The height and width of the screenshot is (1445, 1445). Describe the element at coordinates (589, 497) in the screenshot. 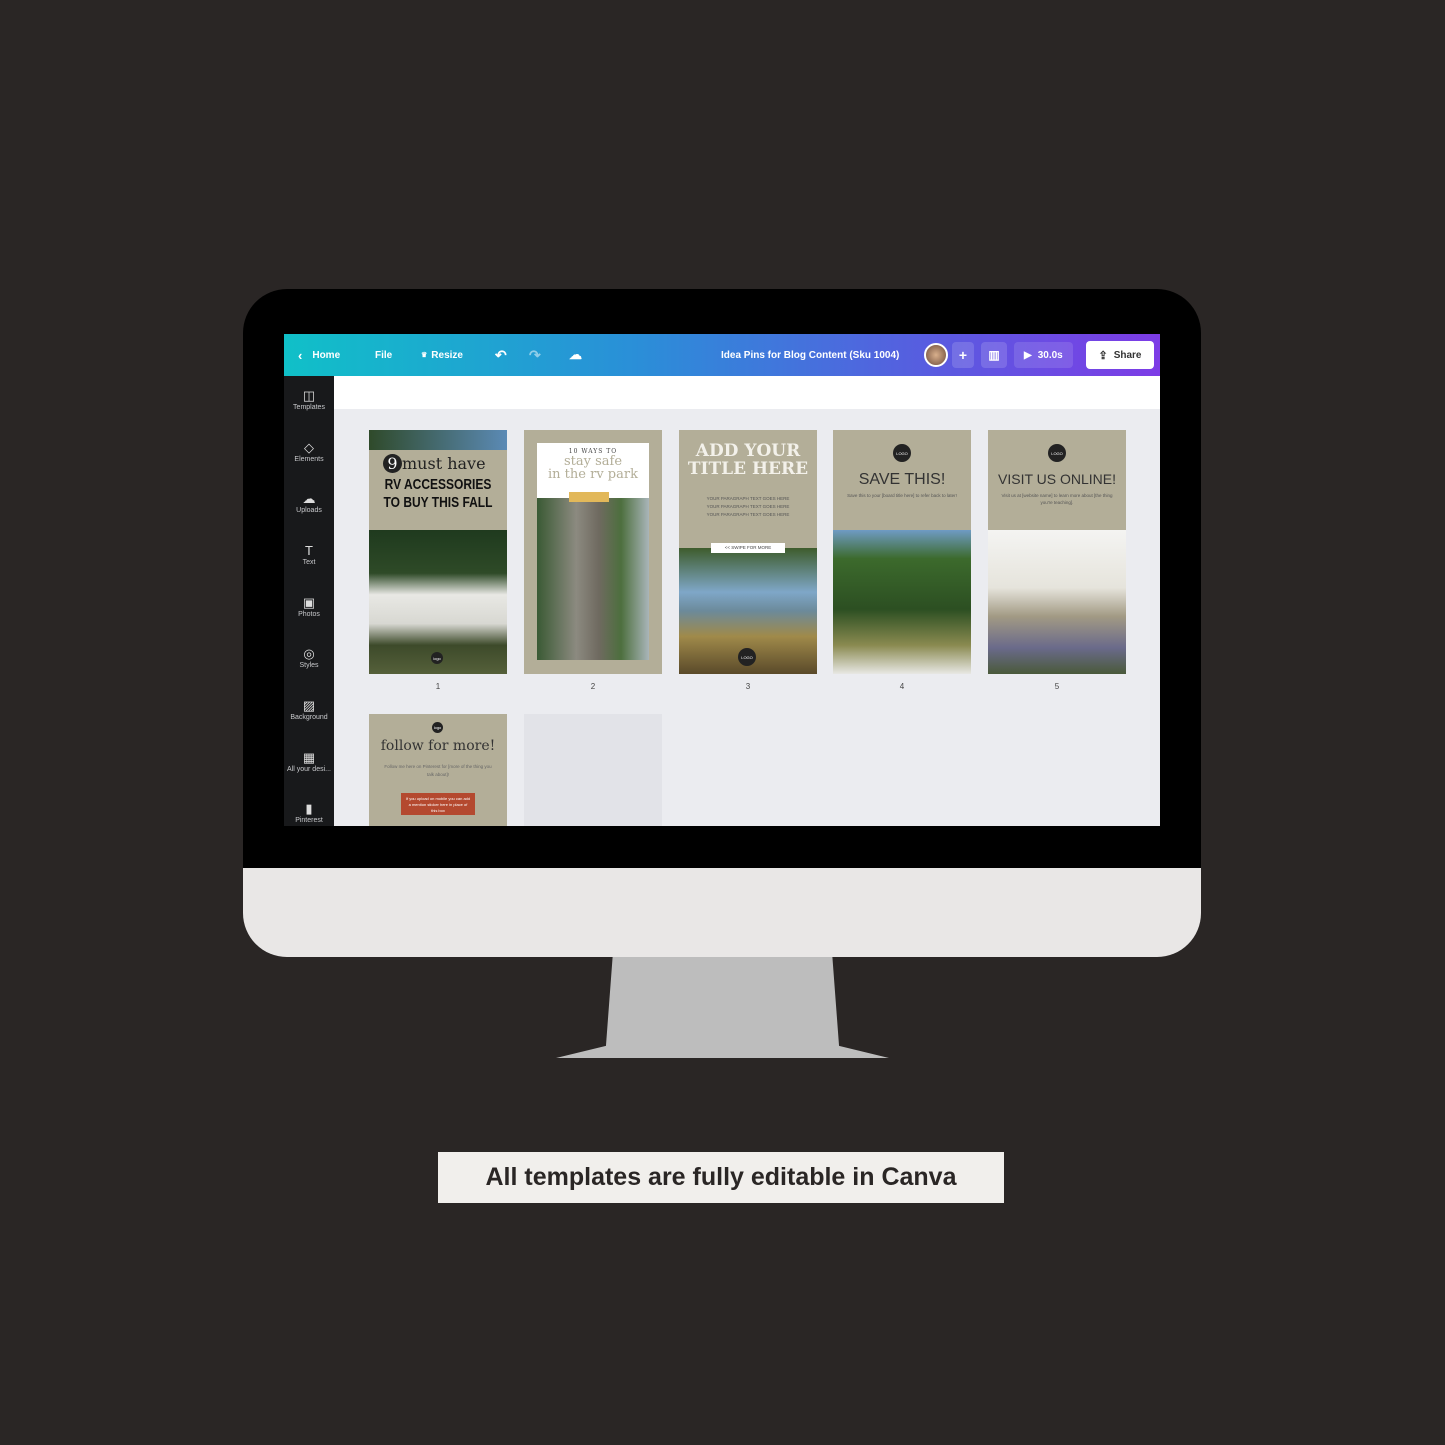

I see `tape-decoration` at that location.